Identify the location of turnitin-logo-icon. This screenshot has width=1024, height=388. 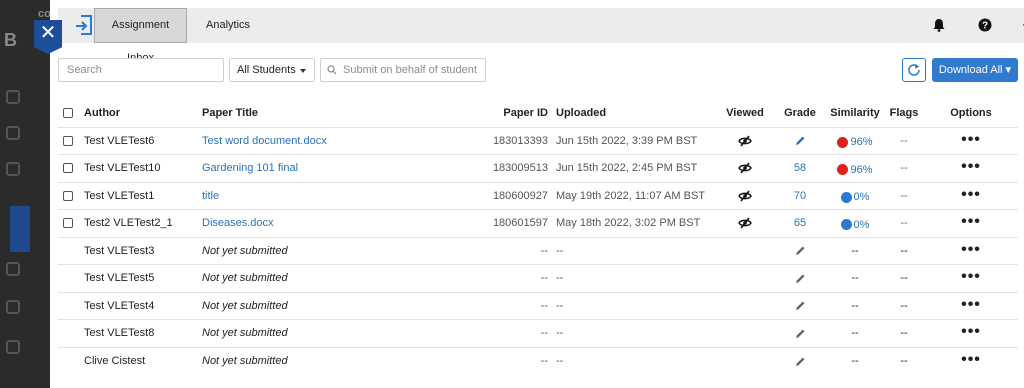
(84, 25).